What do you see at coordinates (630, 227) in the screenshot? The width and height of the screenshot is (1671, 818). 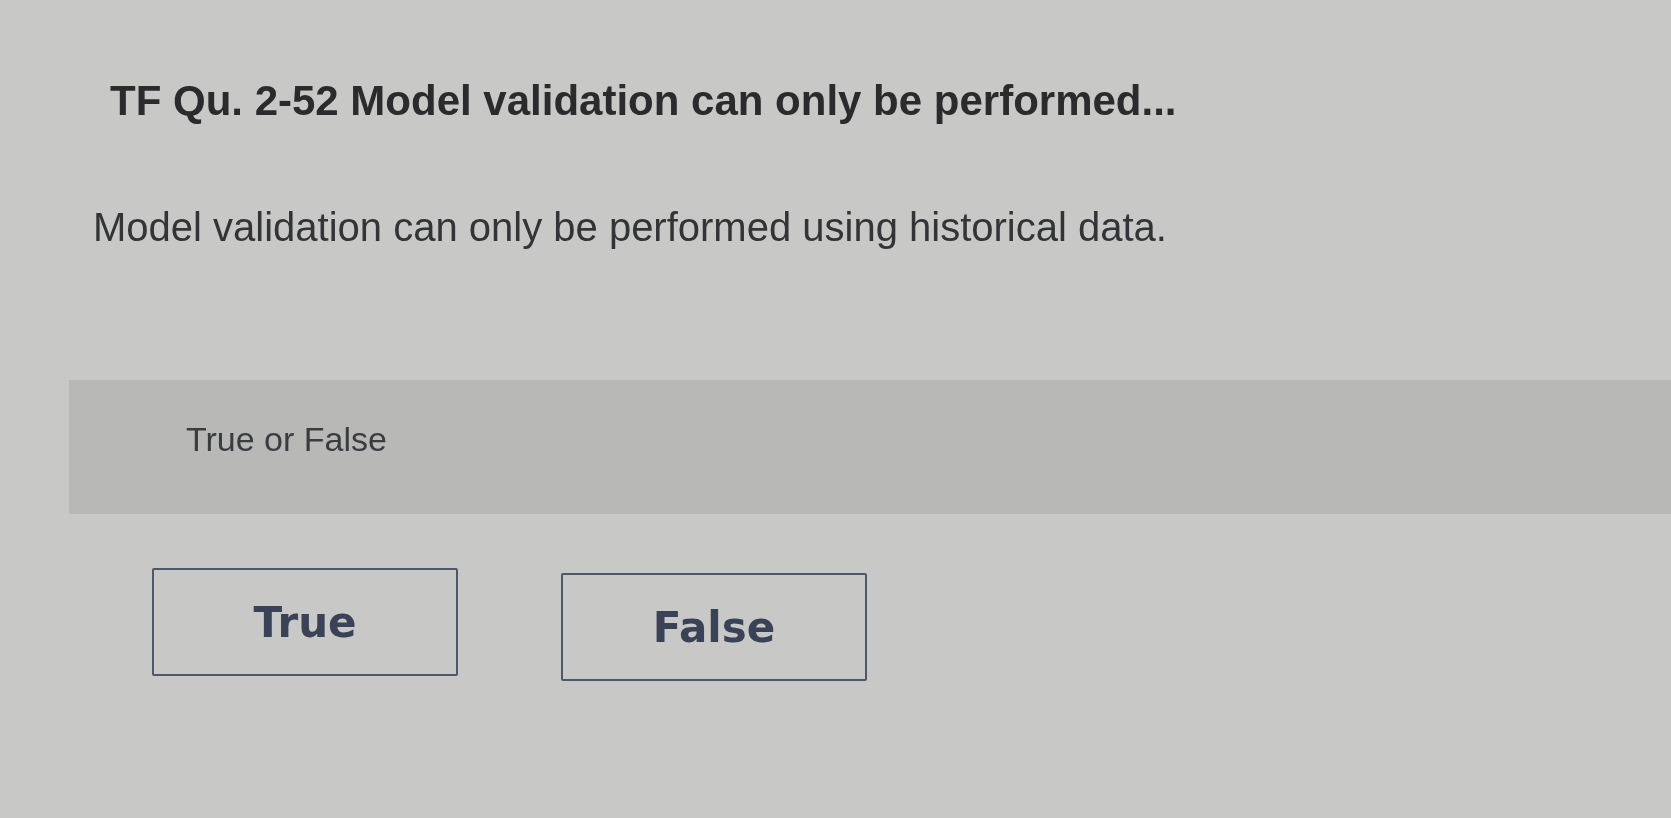 I see `question-text: Model validation can only be performed using historical data.` at bounding box center [630, 227].